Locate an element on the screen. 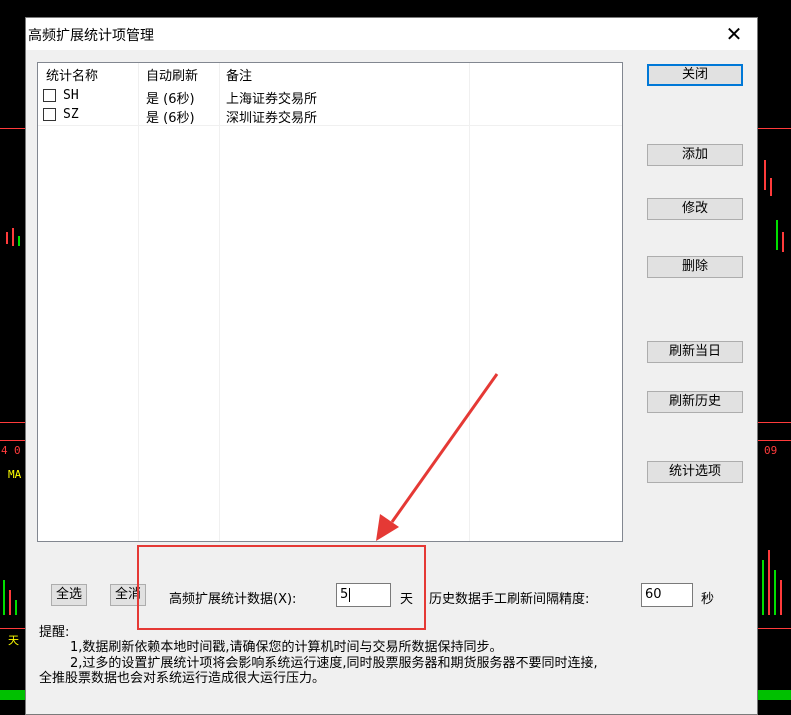 The height and width of the screenshot is (715, 791). modify-button: 修改 is located at coordinates (695, 209).